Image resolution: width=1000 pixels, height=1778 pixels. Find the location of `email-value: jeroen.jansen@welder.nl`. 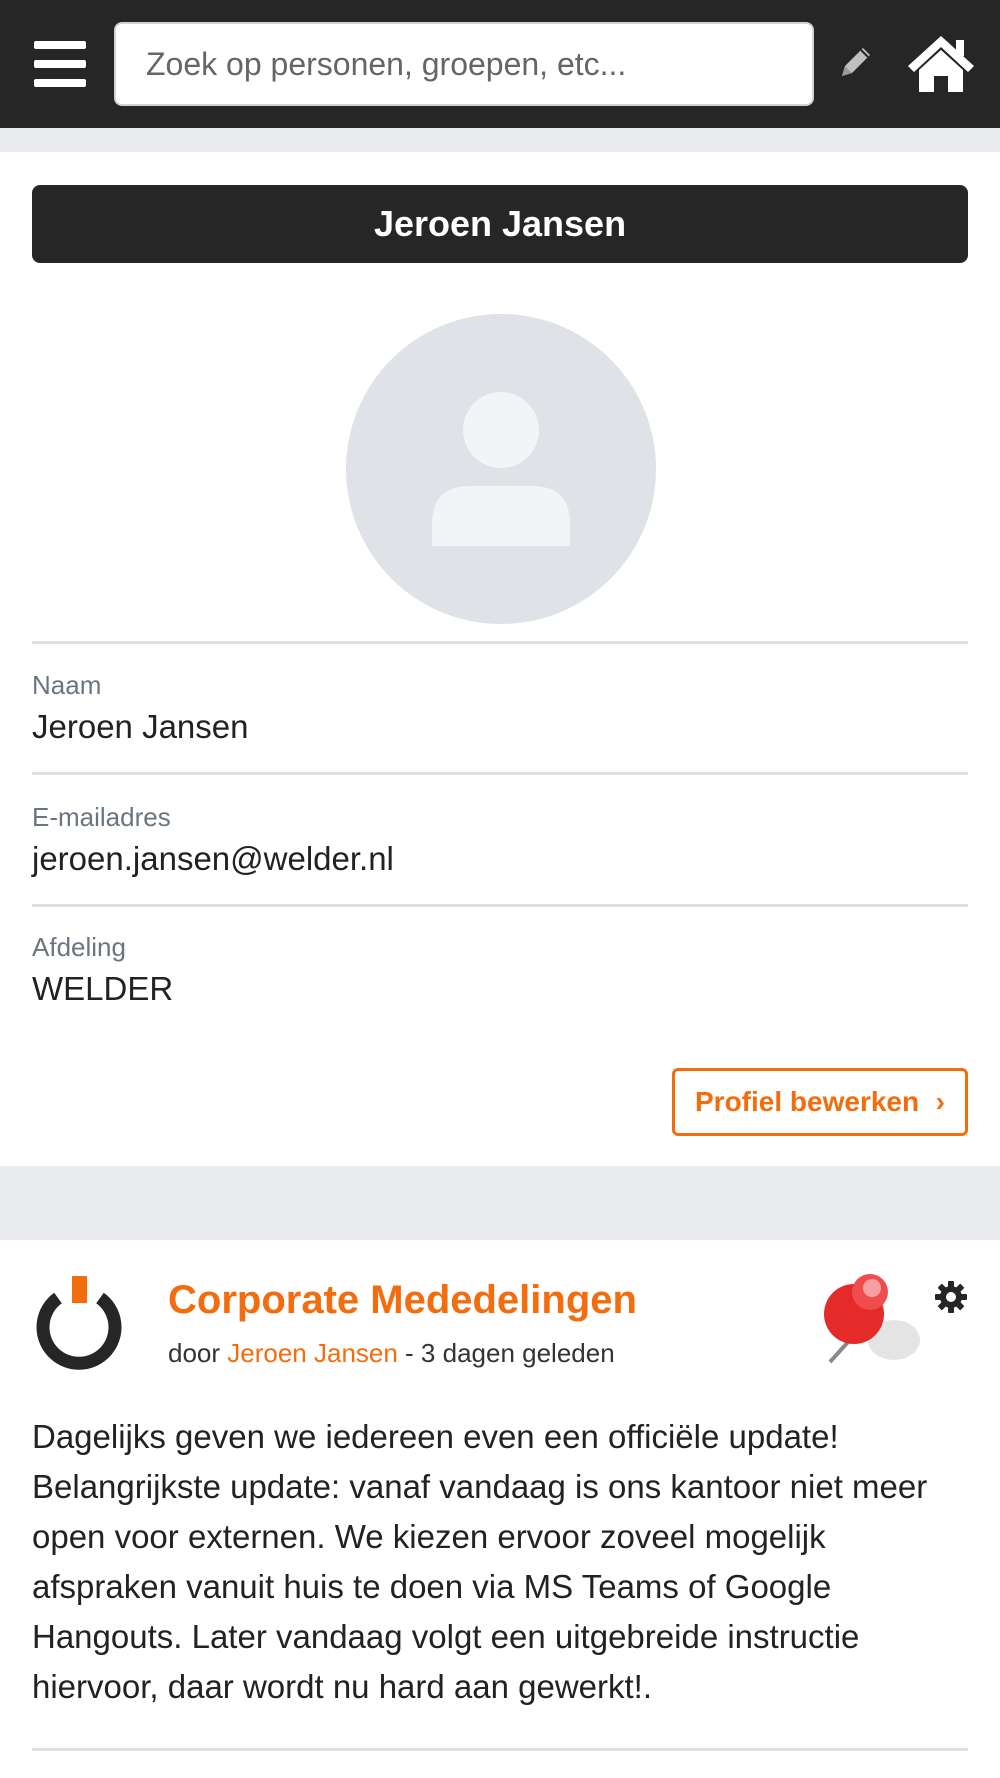

email-value: jeroen.jansen@welder.nl is located at coordinates (213, 858).